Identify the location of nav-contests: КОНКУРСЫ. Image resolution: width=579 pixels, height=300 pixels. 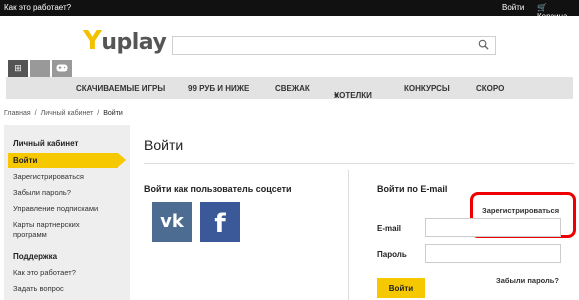
(427, 88).